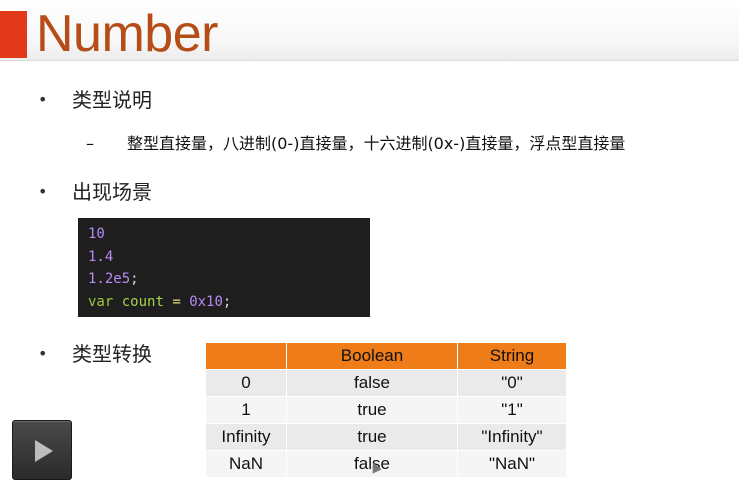 This screenshot has height=482, width=739. Describe the element at coordinates (246, 437) in the screenshot. I see `table-cell: Infinity` at that location.